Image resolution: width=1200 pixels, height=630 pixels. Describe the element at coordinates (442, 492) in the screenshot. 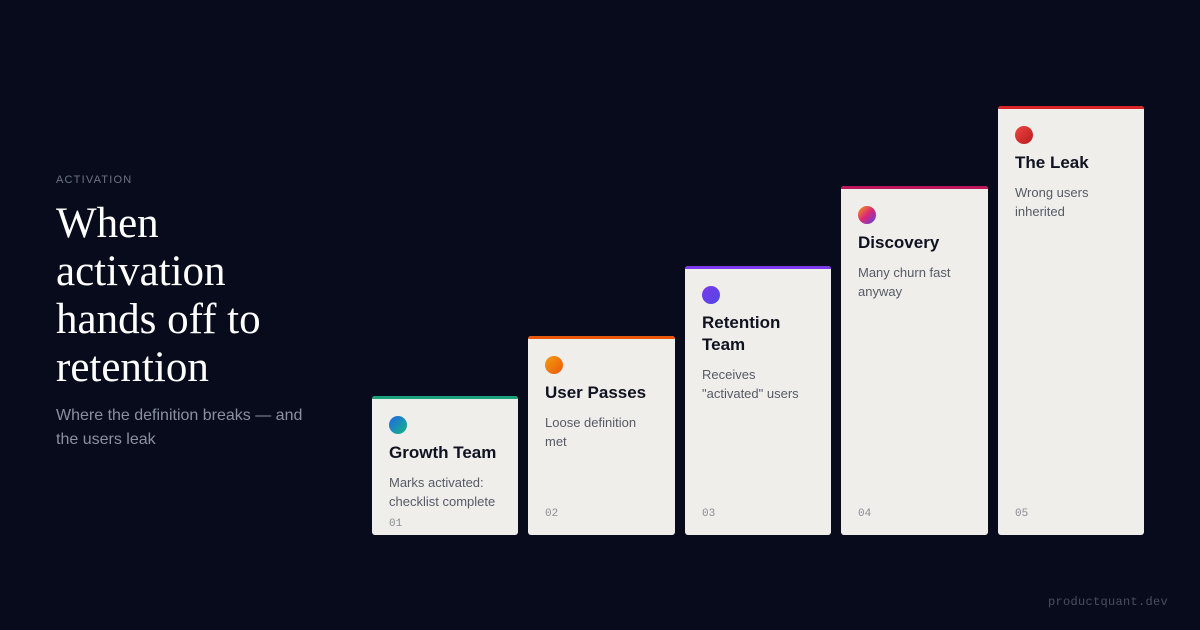

I see `step-description: Marks activated: checklist complete` at that location.